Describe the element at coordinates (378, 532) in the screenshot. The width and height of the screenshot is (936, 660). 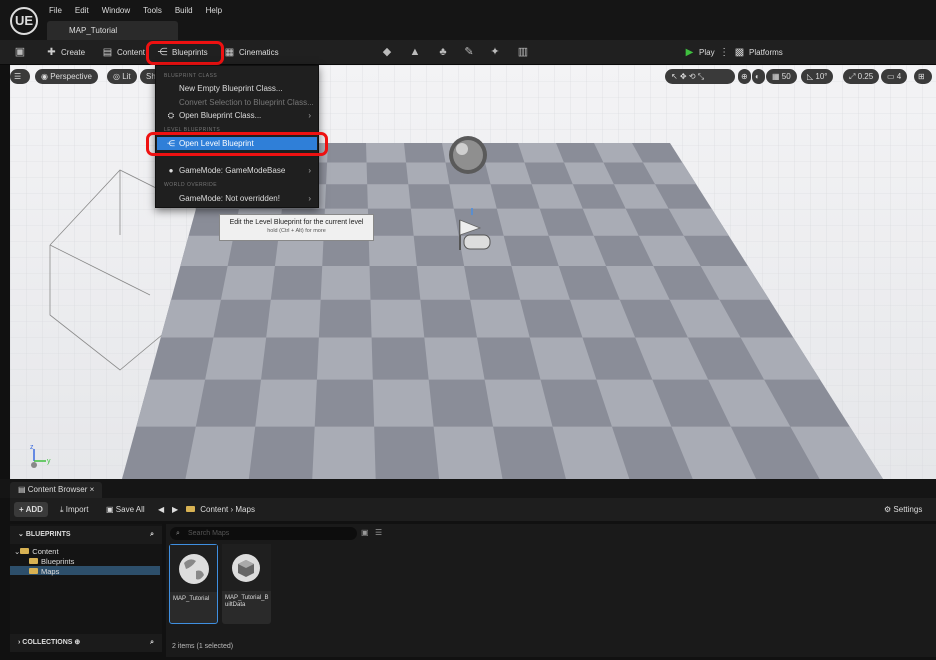
I see `filter-icon: ☰` at that location.